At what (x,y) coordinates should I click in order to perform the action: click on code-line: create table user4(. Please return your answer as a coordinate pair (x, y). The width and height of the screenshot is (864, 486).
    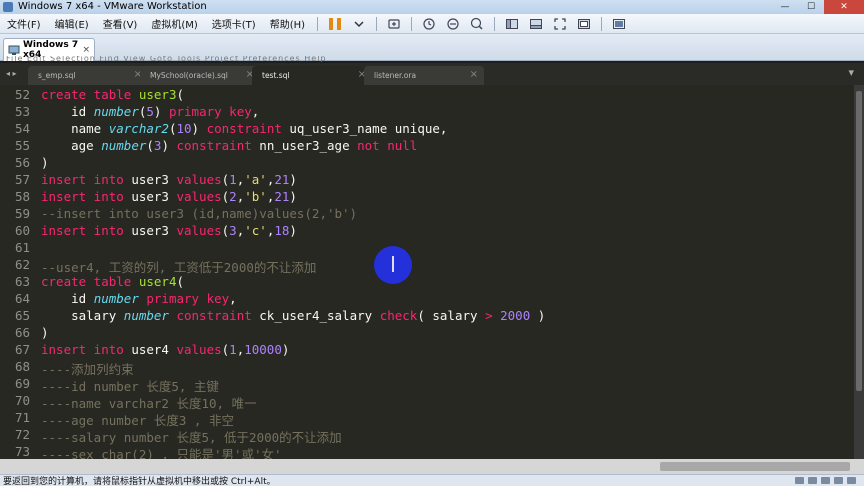
    Looking at the image, I should click on (112, 281).